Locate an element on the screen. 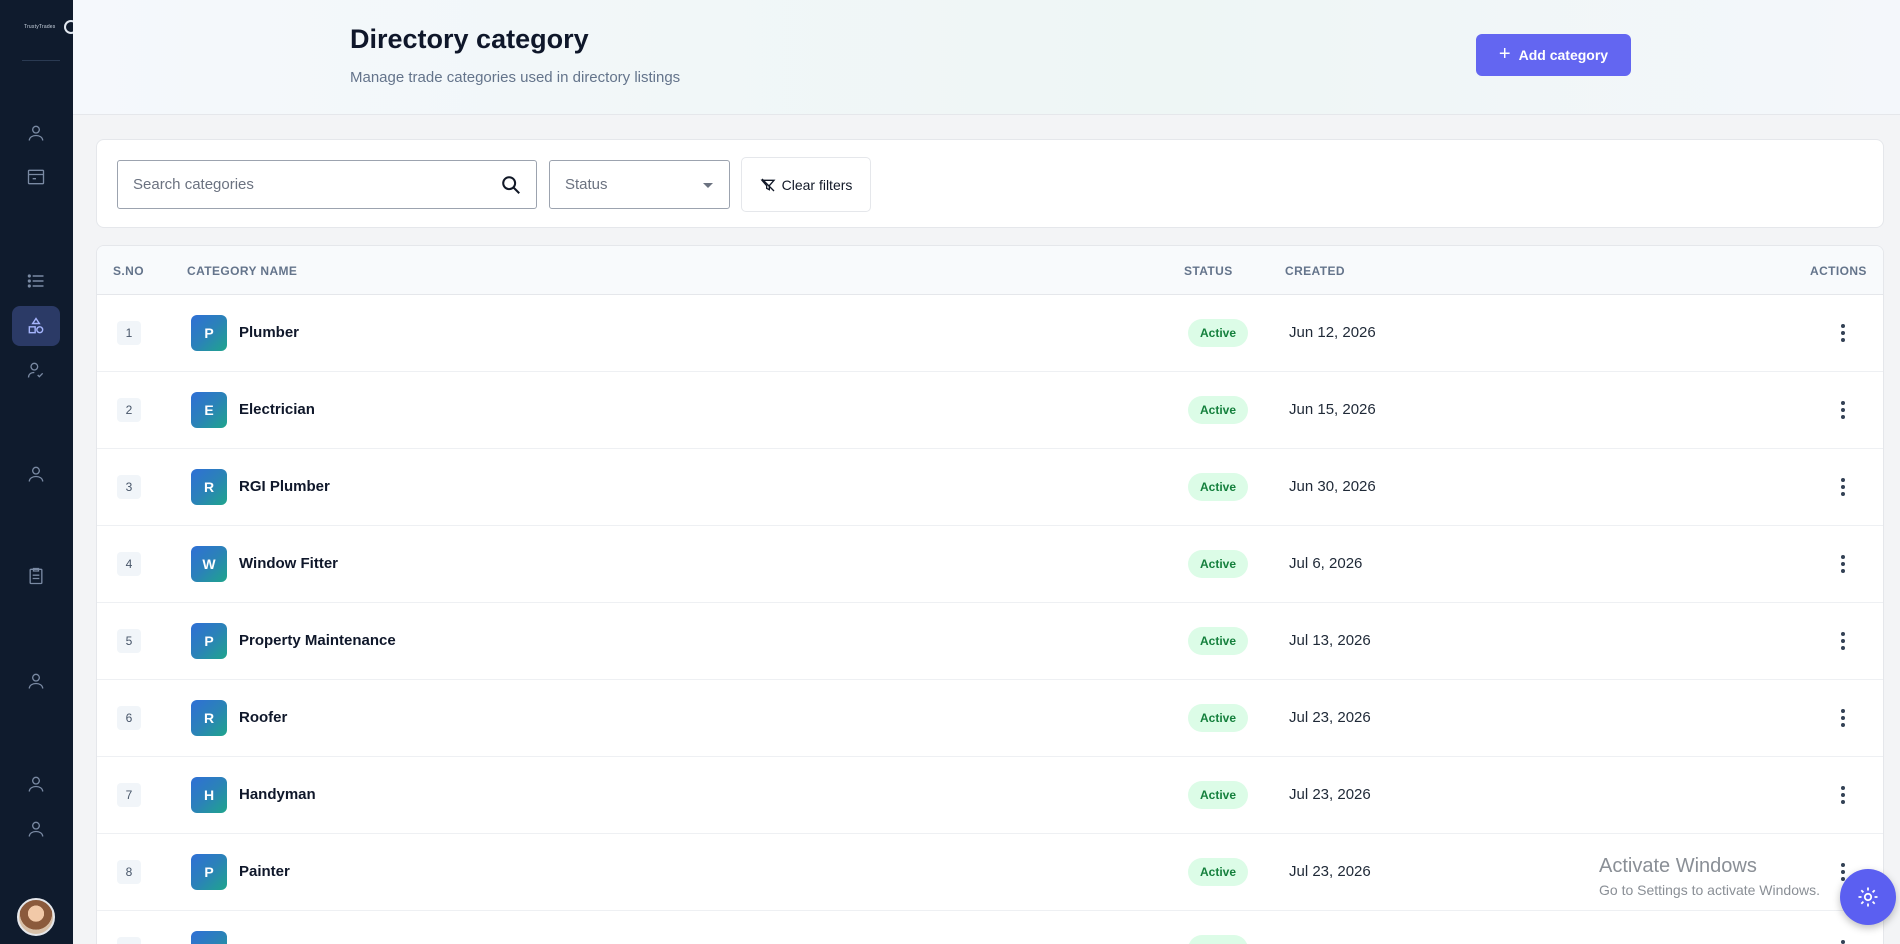  clear-filters-button: Clear filters is located at coordinates (806, 184).